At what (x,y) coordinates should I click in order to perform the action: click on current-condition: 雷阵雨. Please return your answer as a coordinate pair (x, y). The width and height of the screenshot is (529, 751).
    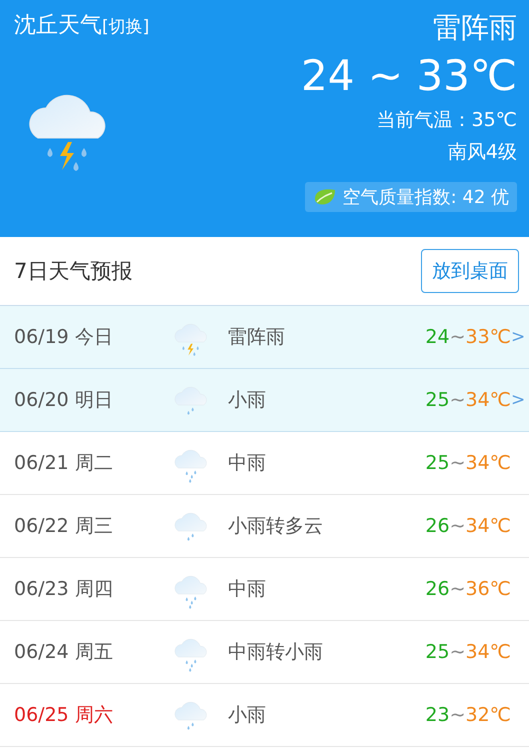
    Looking at the image, I should click on (475, 28).